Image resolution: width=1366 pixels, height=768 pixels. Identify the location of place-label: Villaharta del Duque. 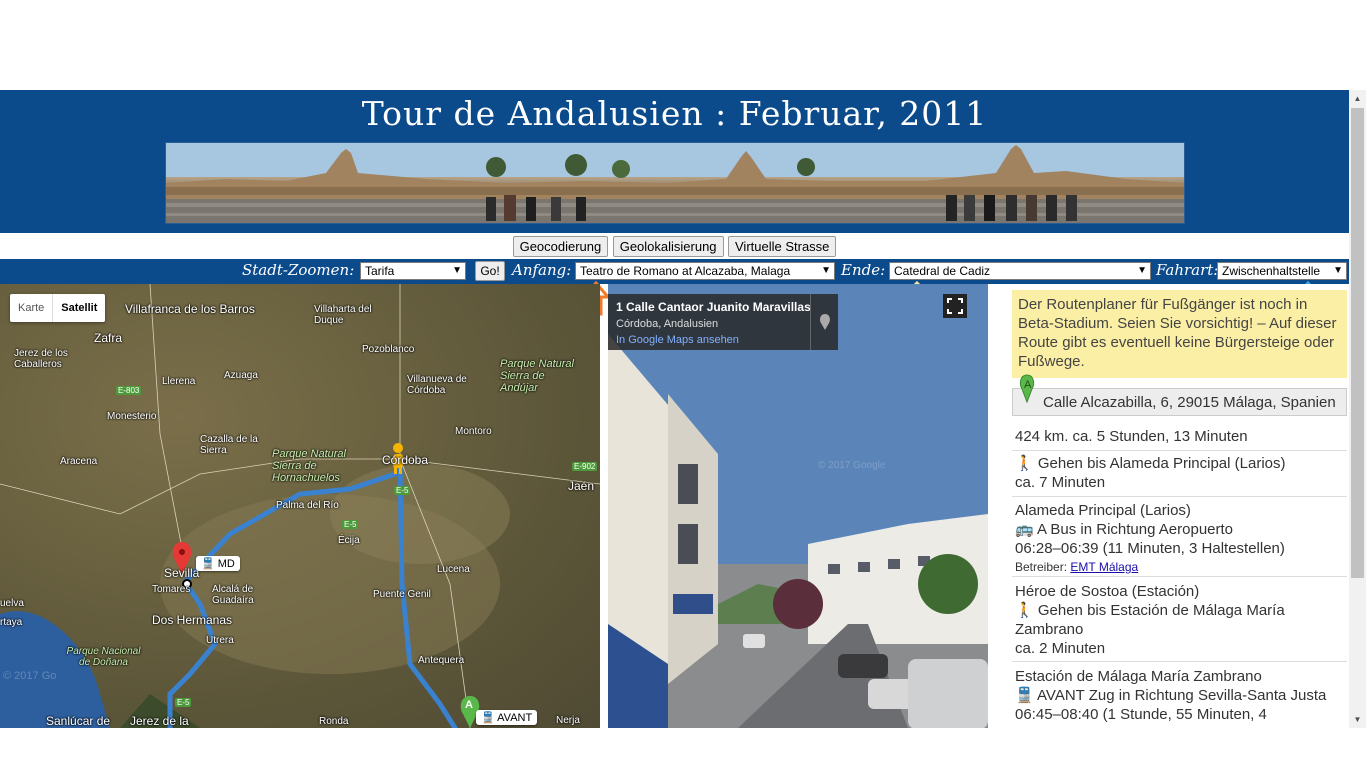
(343, 315).